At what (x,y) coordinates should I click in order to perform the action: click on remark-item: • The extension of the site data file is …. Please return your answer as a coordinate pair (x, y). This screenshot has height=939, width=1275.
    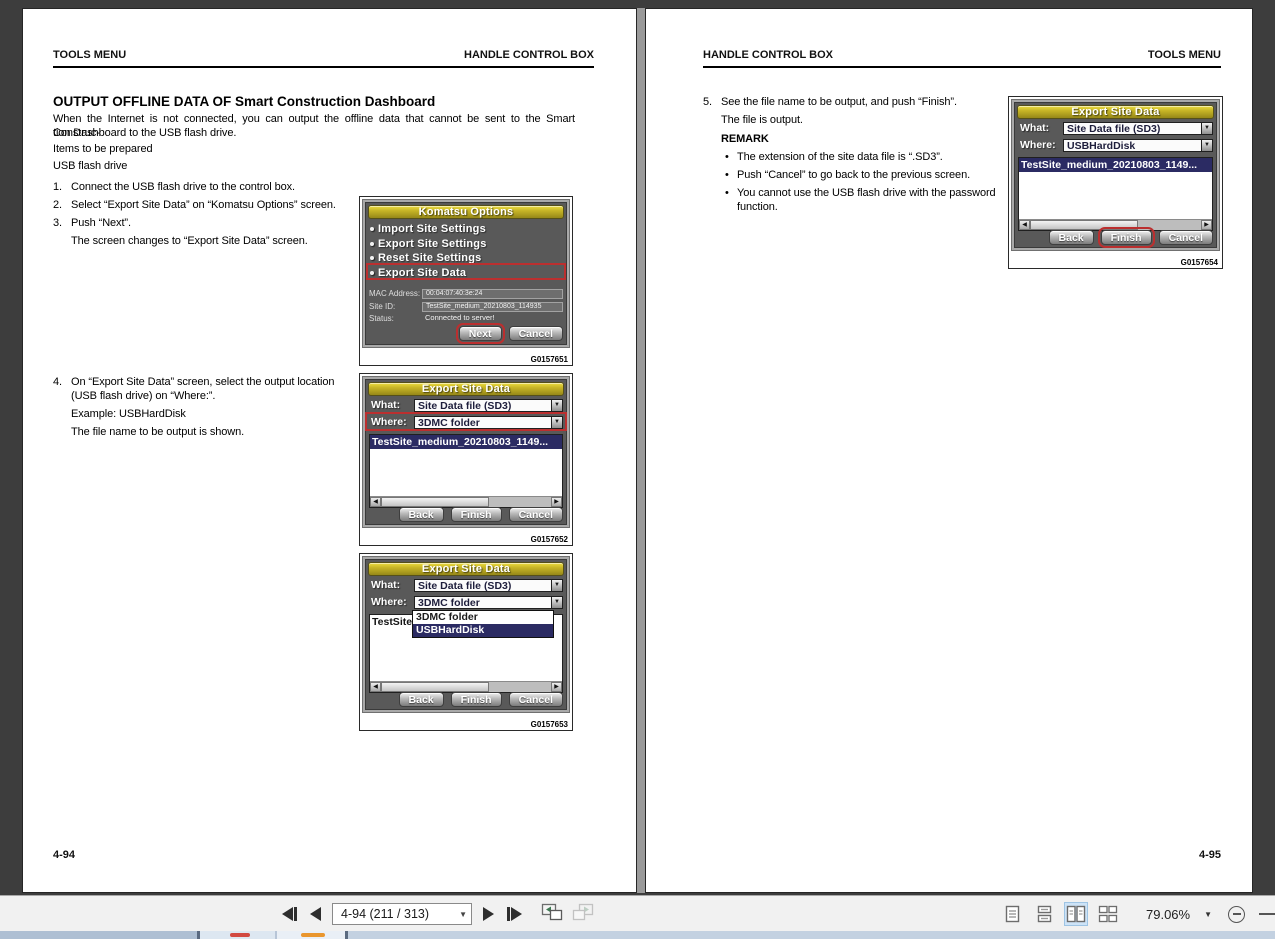
    Looking at the image, I should click on (834, 157).